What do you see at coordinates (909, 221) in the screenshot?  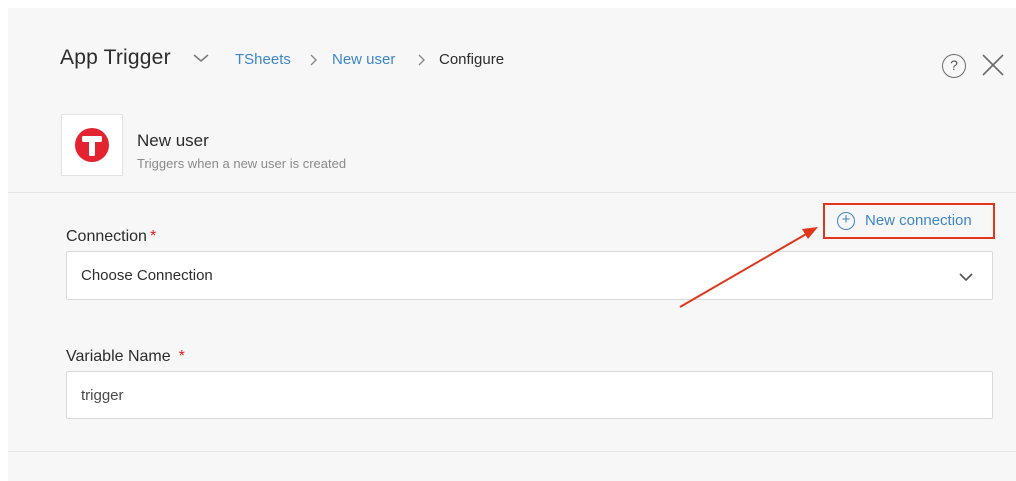 I see `new-connection-button: + New connection` at bounding box center [909, 221].